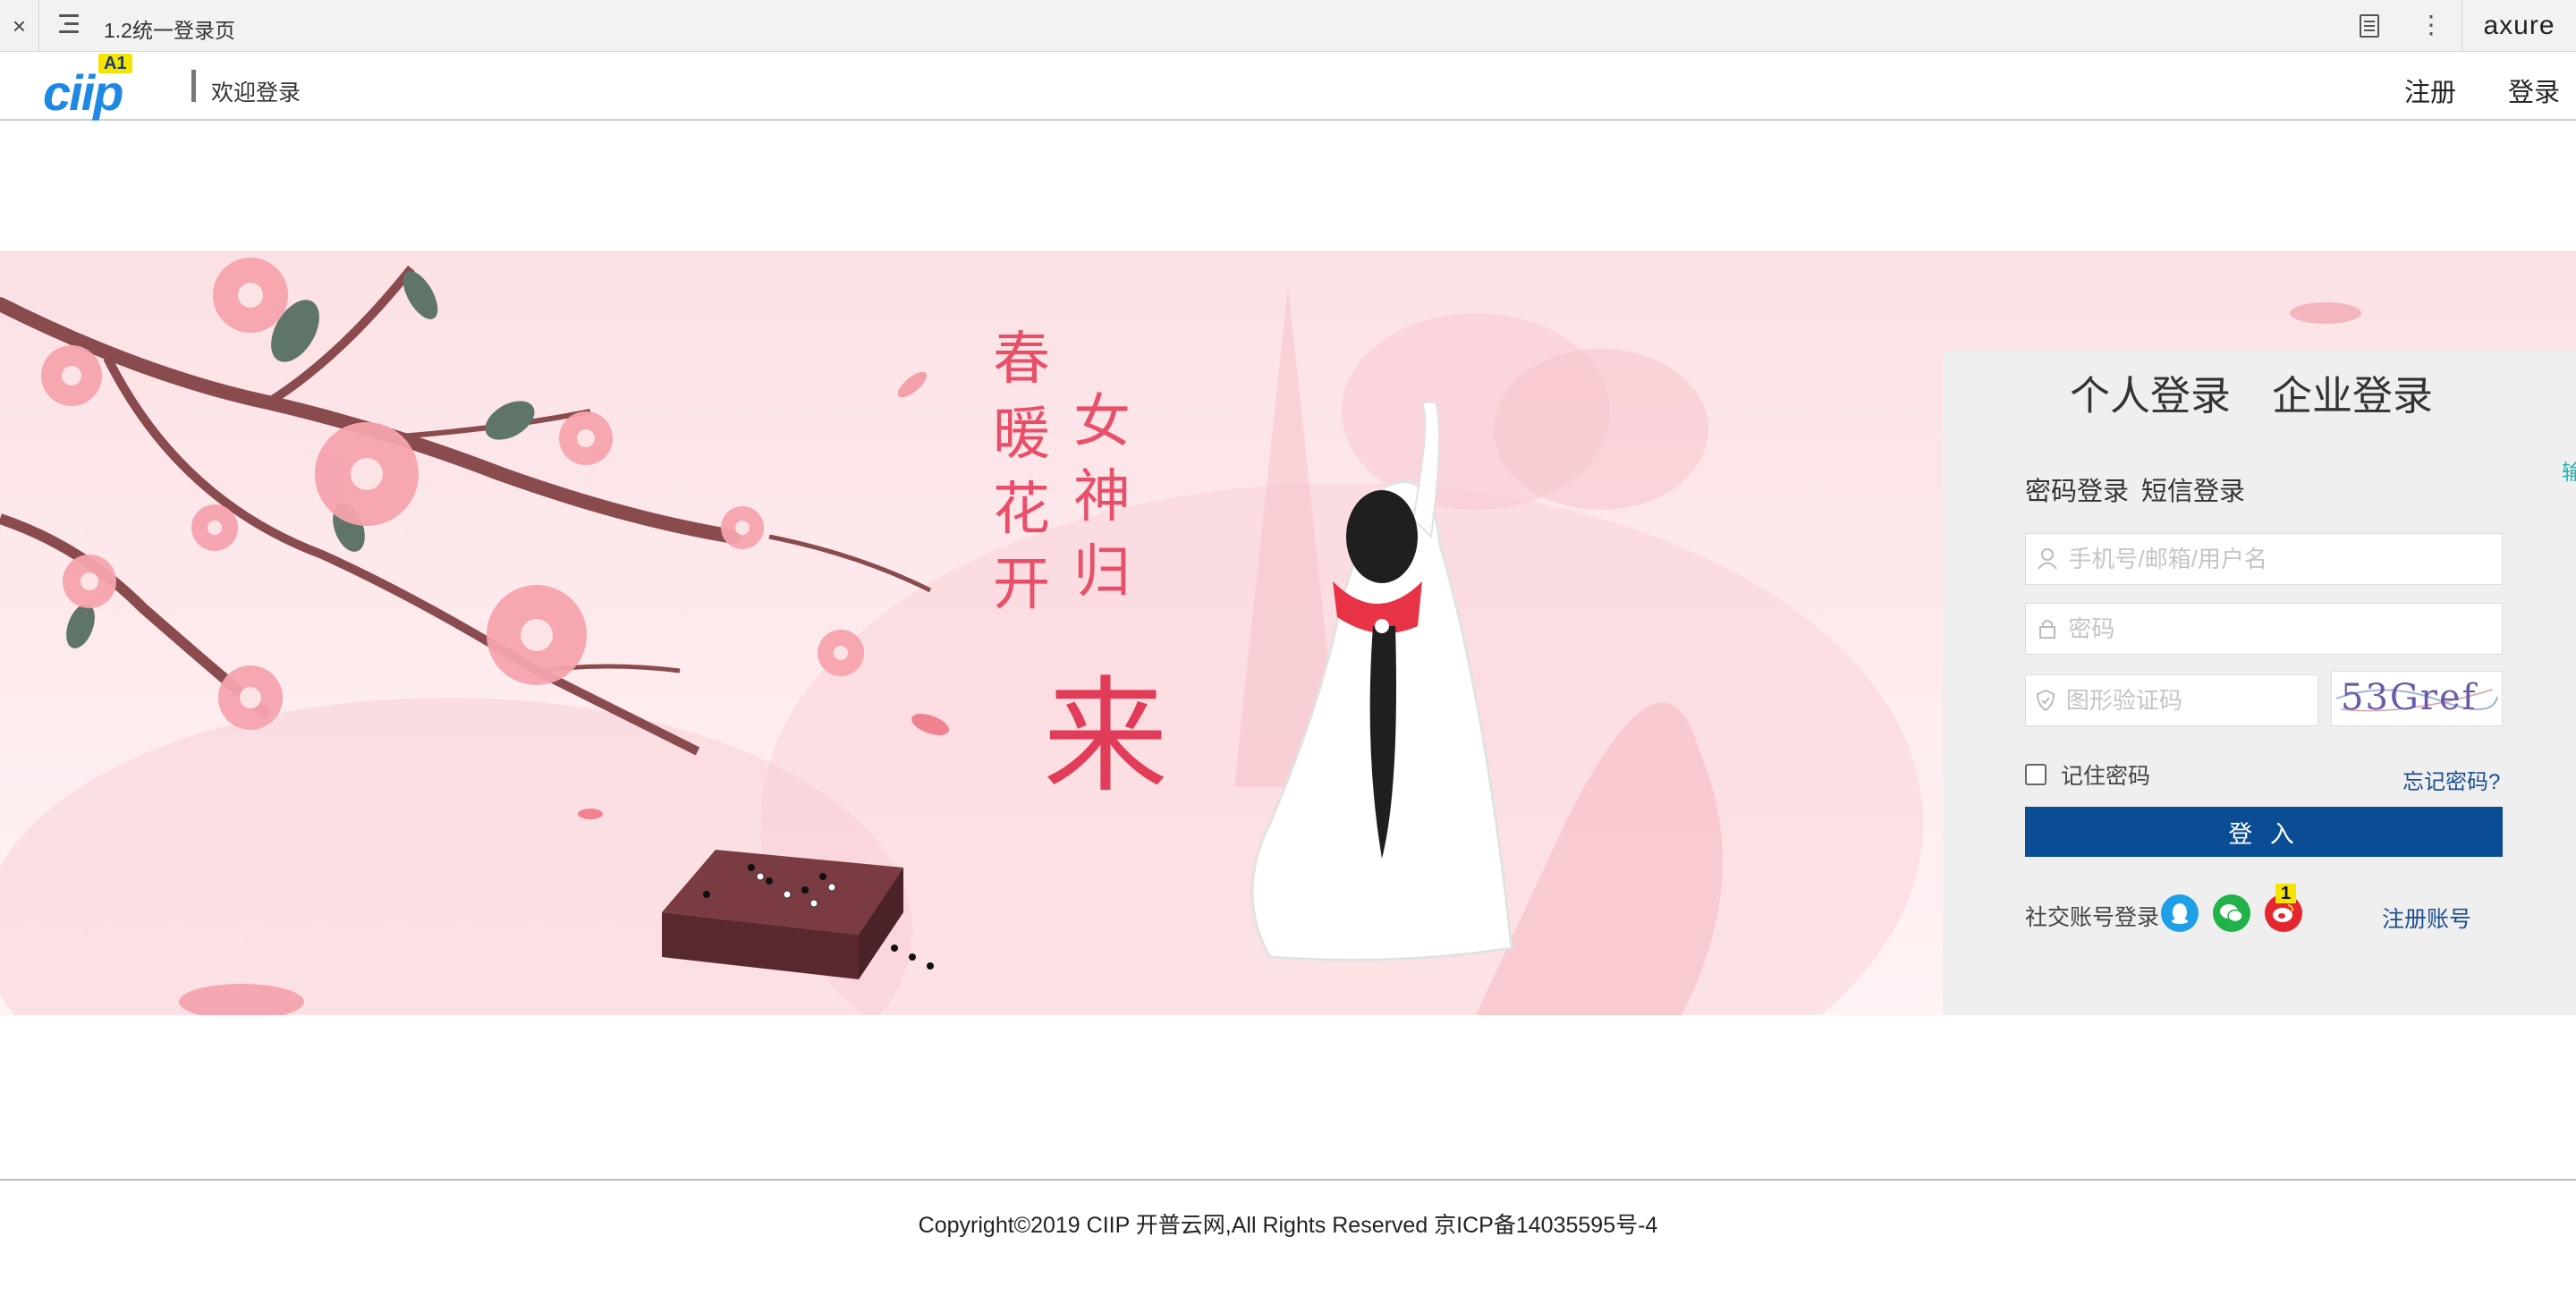 This screenshot has height=1313, width=2576. I want to click on user-icon, so click(2047, 559).